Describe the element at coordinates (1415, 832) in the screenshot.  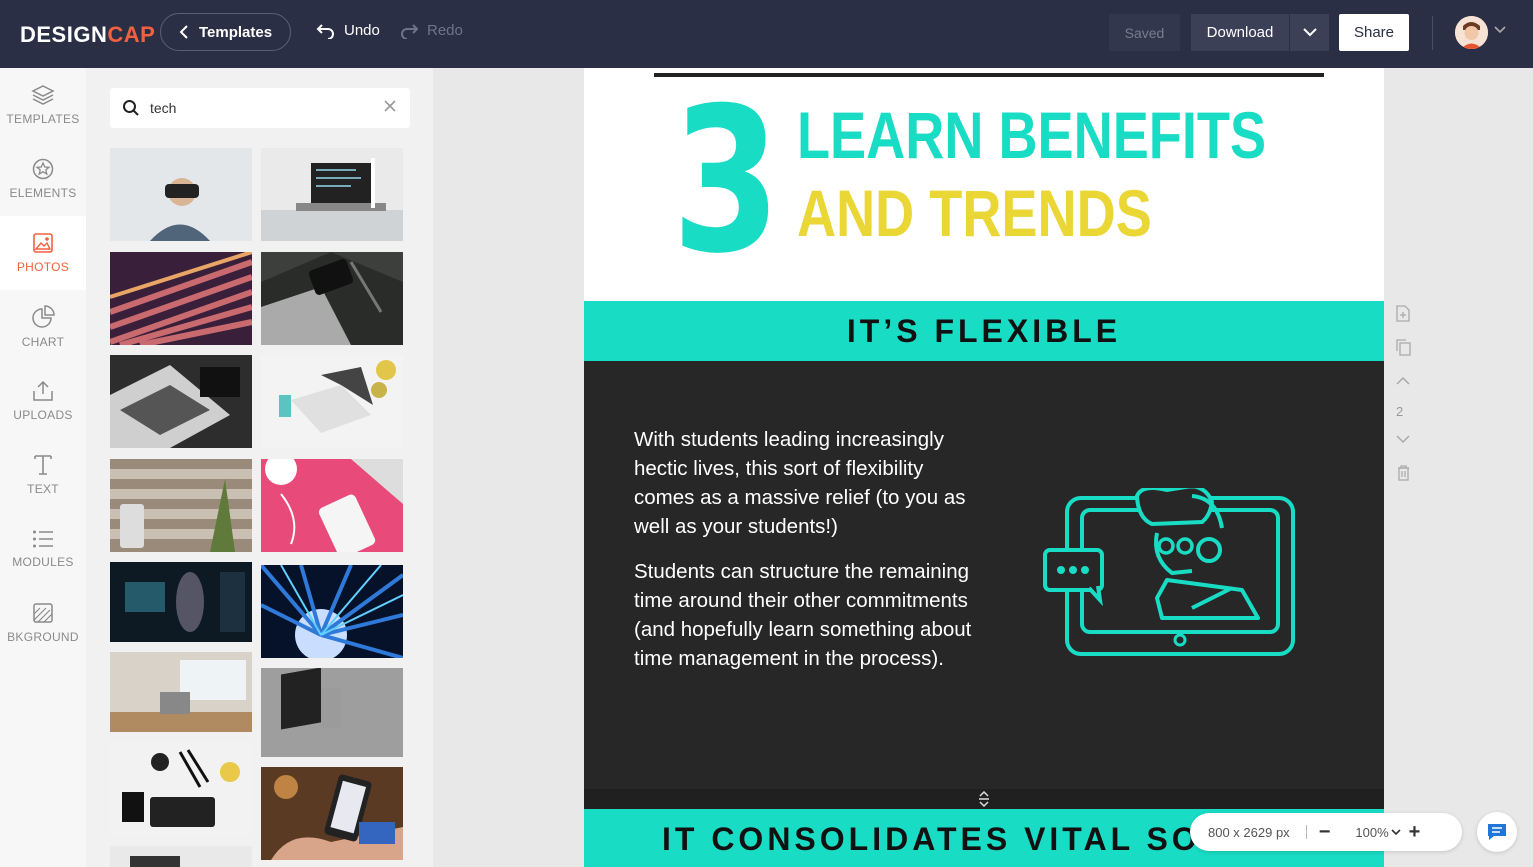
I see `zoom-in-button: +` at that location.